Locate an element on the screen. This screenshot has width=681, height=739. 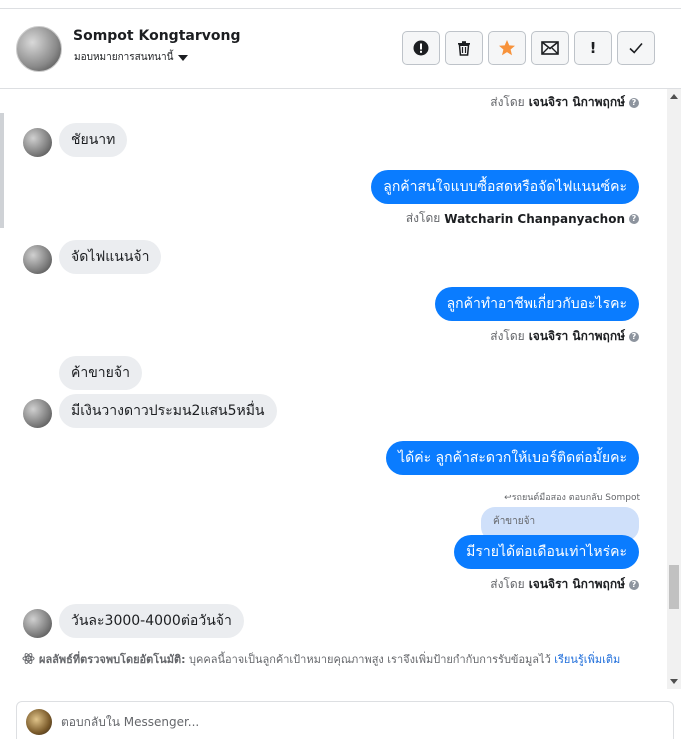
contact-avatar is located at coordinates (39, 49).